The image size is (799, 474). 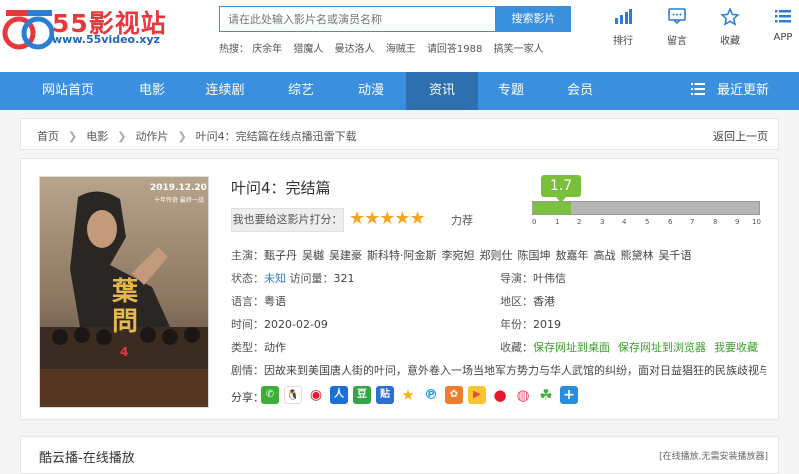 I want to click on time-label: 时间：, so click(x=247, y=324).